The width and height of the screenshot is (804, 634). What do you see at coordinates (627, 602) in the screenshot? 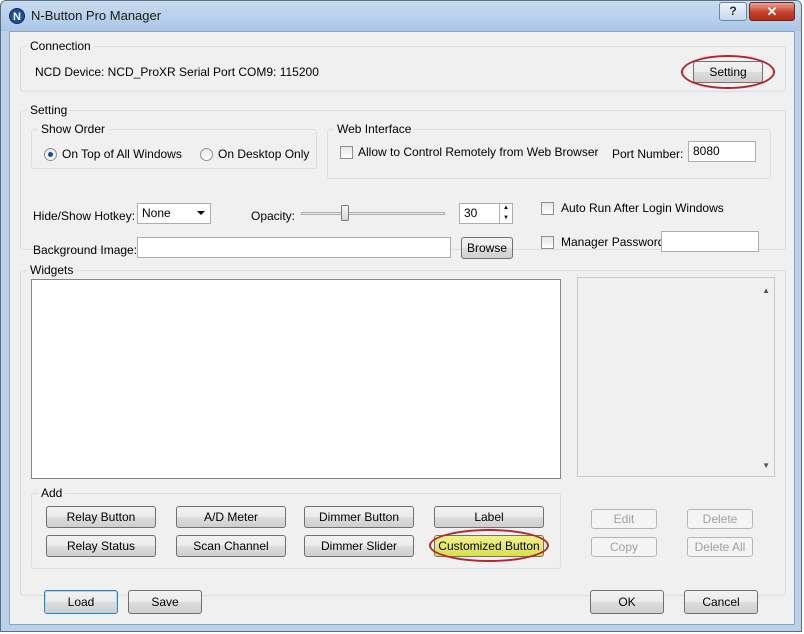
I see `ok-button: OK` at bounding box center [627, 602].